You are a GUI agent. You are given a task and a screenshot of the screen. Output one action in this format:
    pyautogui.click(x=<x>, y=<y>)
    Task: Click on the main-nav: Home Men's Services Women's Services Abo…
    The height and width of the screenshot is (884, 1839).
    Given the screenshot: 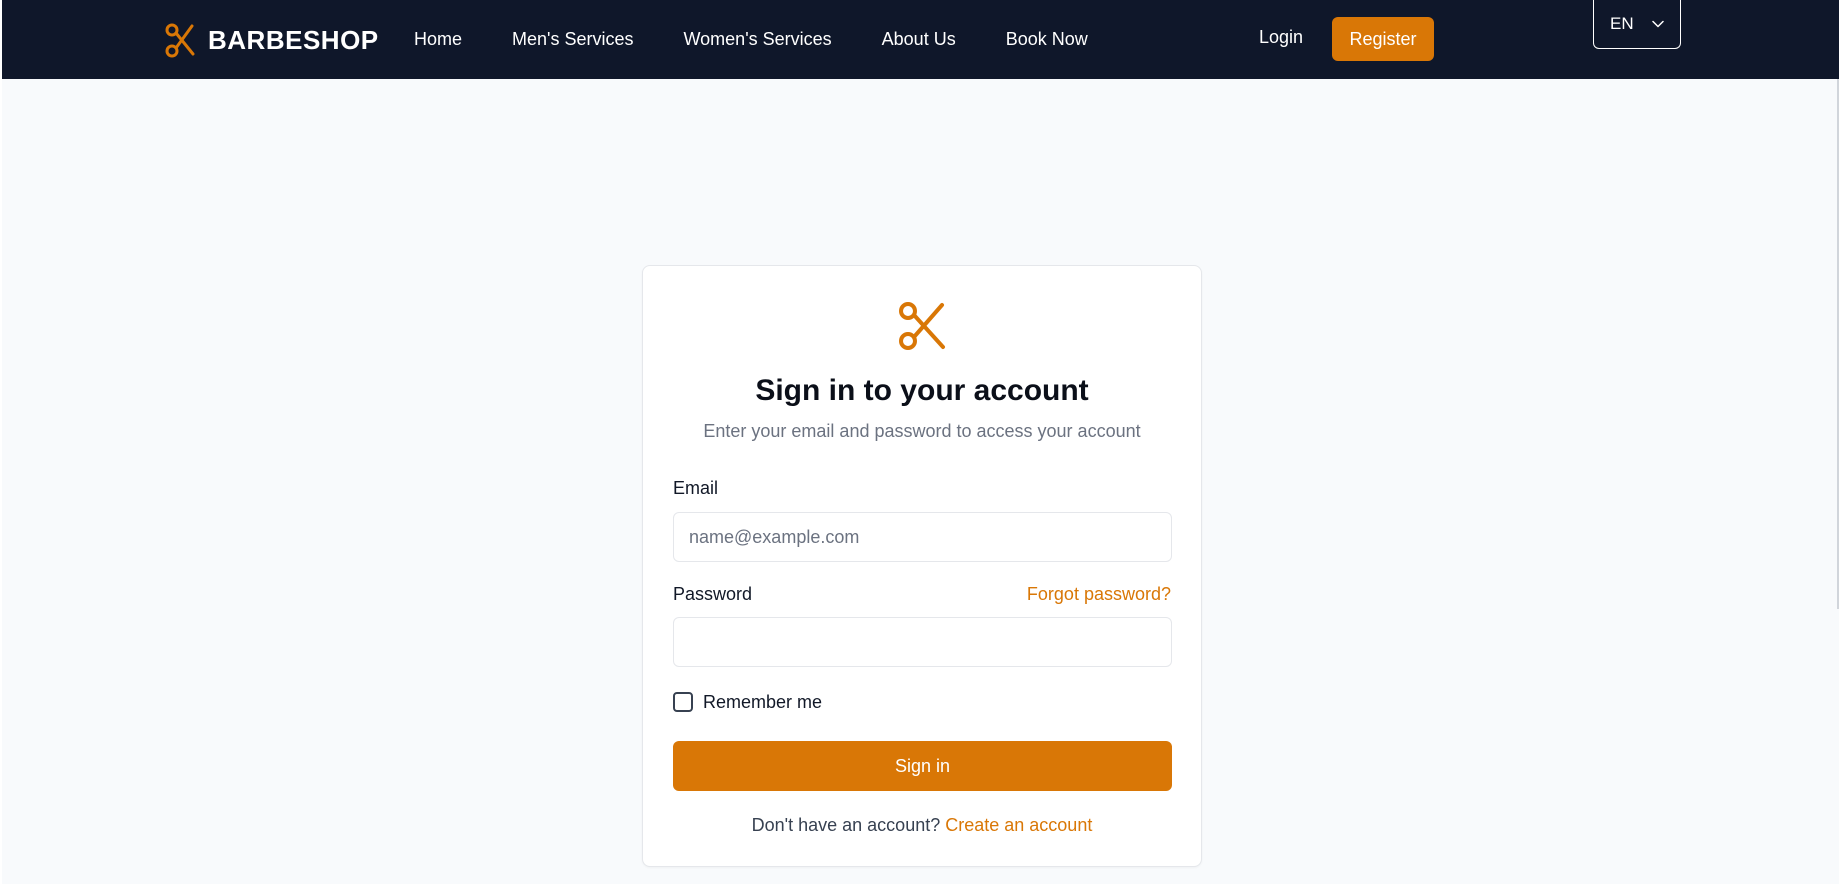 What is the action you would take?
    pyautogui.click(x=776, y=39)
    